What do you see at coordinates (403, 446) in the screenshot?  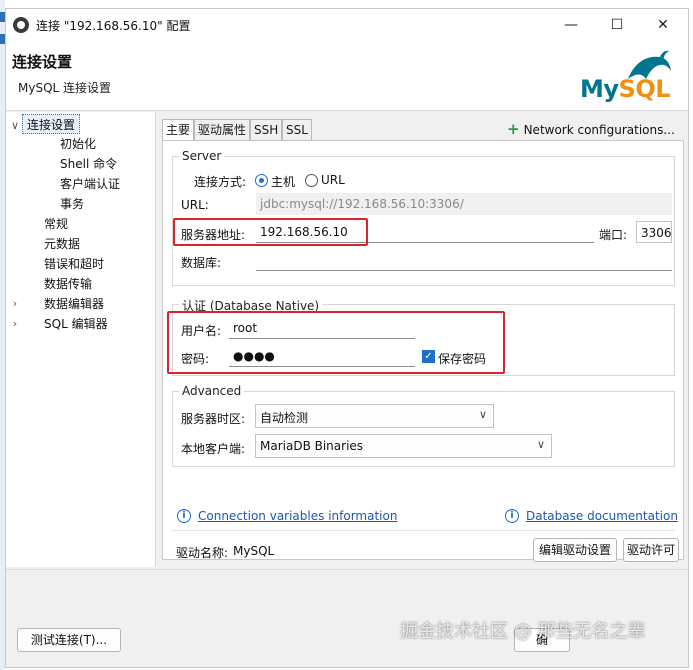 I see `local-client-select: MariaDB Binaries ∨` at bounding box center [403, 446].